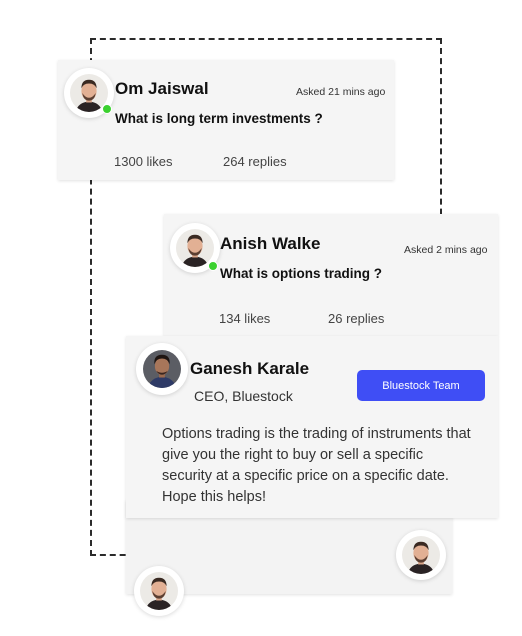  I want to click on team-badge-button: Bluestock Team, so click(421, 385).